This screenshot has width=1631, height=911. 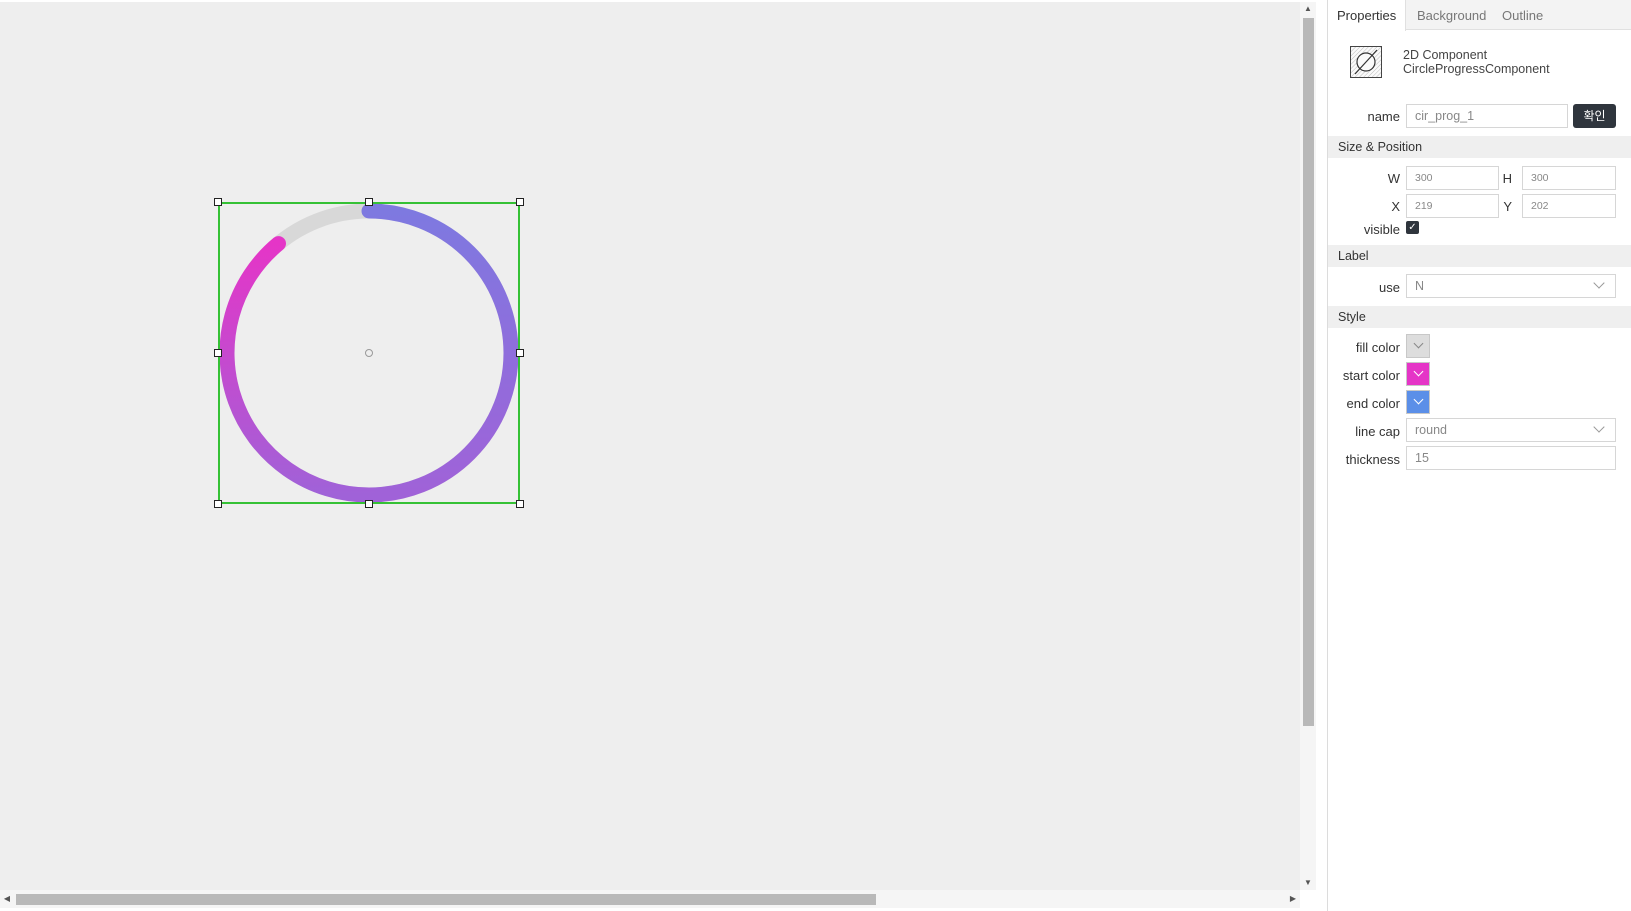 I want to click on fill-color-label: fill color, so click(x=1377, y=347).